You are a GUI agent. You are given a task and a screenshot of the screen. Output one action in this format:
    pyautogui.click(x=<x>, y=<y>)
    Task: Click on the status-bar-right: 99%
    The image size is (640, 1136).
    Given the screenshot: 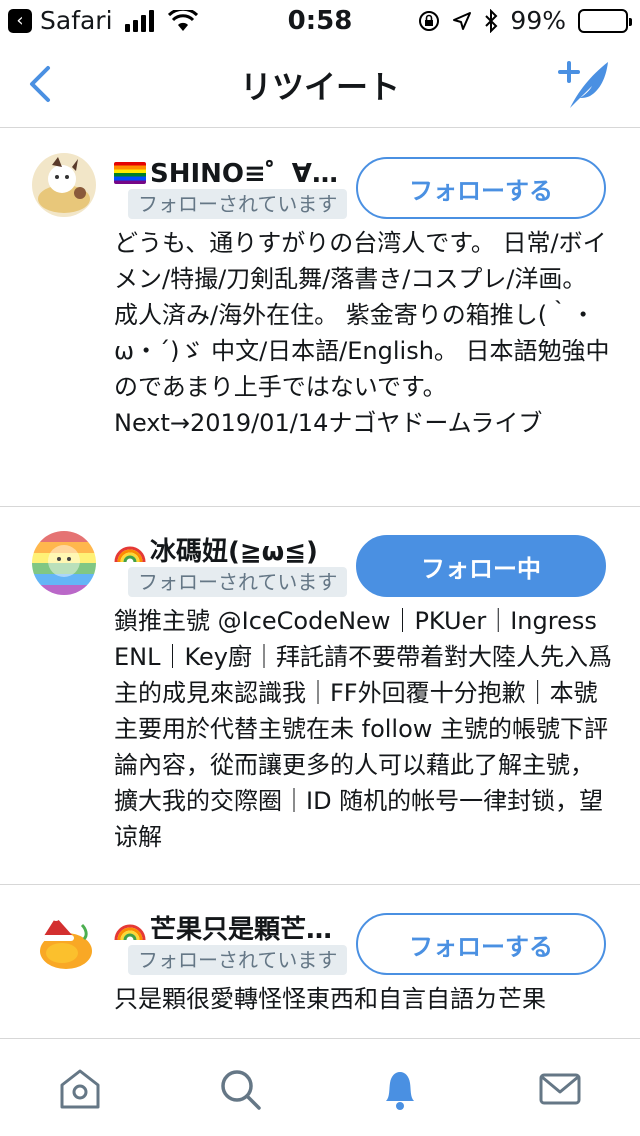 What is the action you would take?
    pyautogui.click(x=525, y=20)
    